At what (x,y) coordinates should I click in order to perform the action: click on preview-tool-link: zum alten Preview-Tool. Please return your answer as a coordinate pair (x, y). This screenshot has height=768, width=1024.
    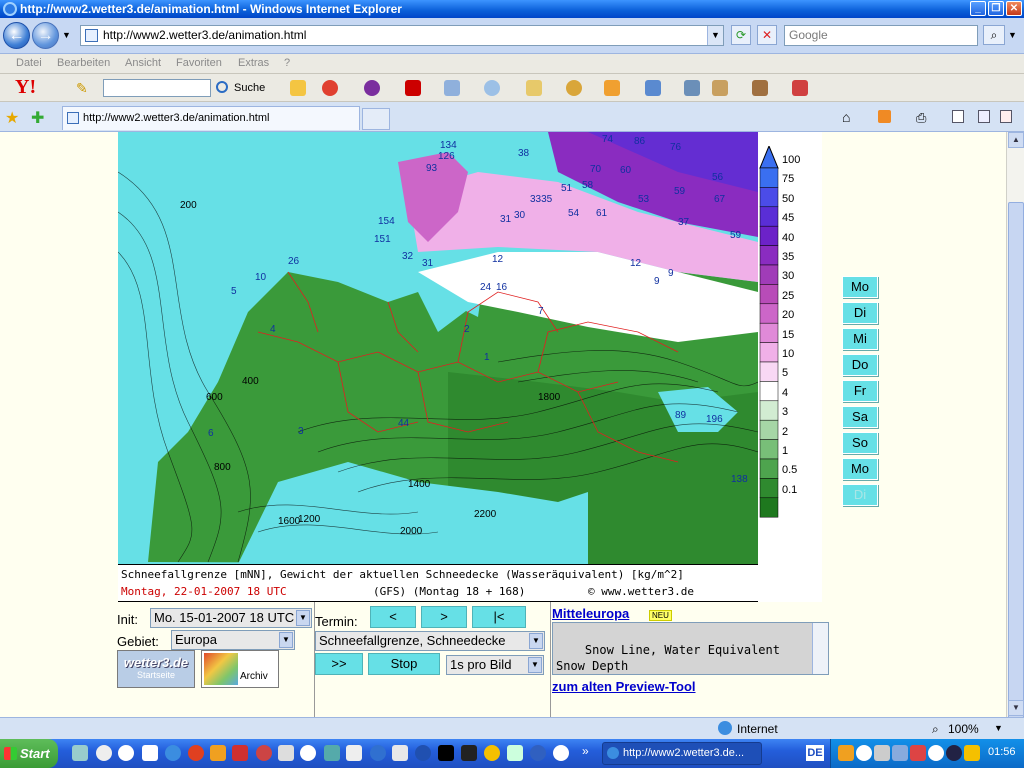
    Looking at the image, I should click on (624, 686).